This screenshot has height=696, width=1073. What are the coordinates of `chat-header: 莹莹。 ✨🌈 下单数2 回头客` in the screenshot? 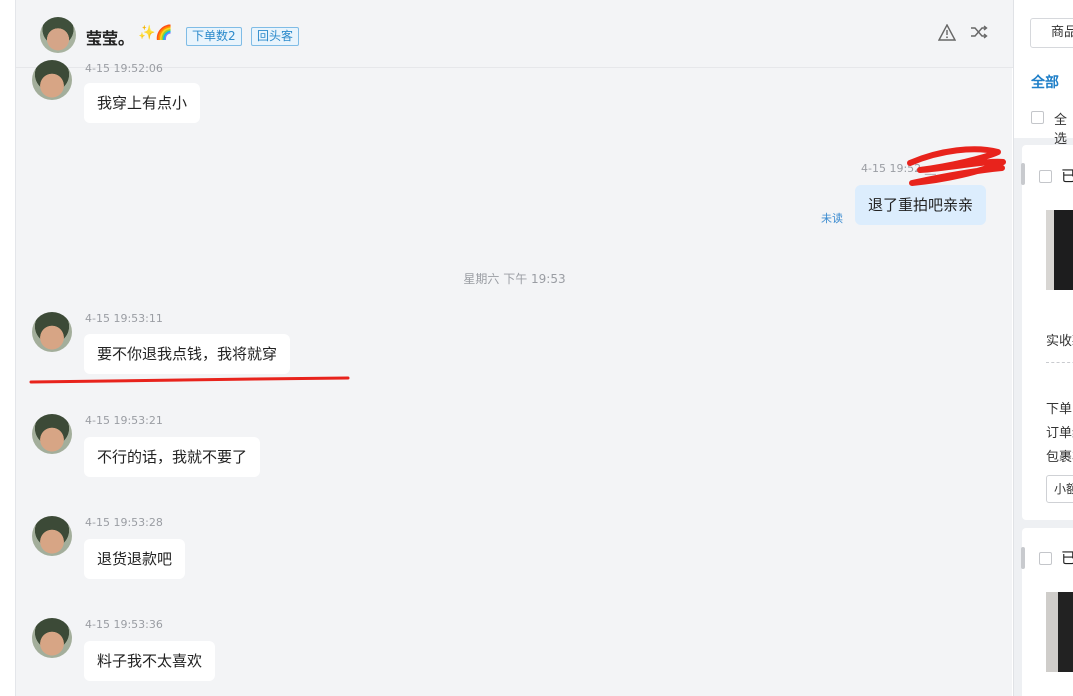 It's located at (514, 34).